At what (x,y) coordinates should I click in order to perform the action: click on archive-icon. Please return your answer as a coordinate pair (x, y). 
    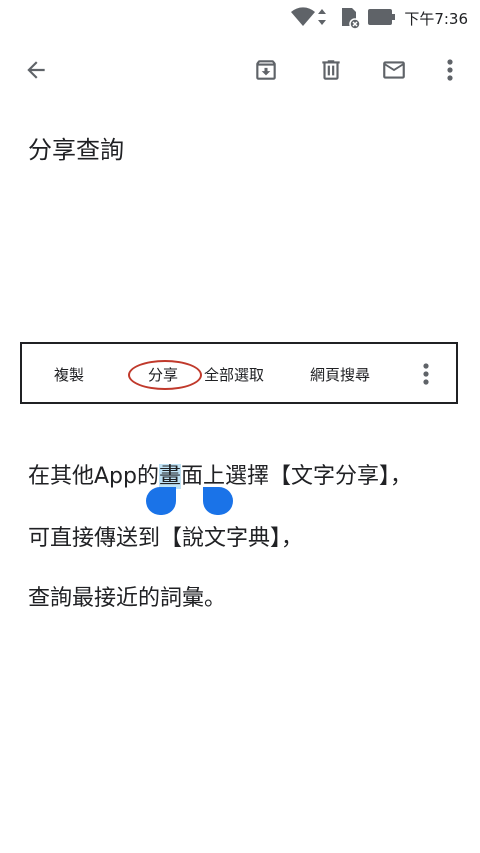
    Looking at the image, I should click on (266, 70).